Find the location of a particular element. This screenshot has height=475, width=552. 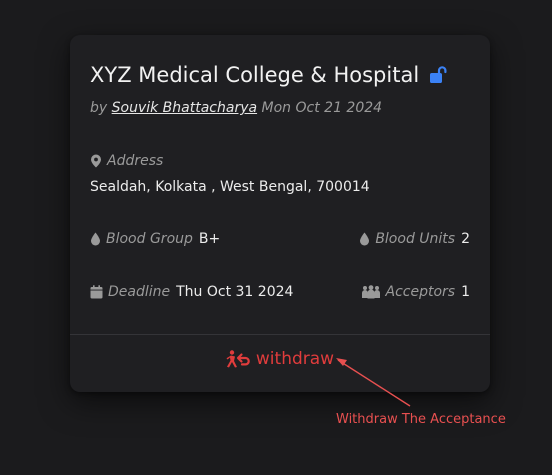

by-prefix: by is located at coordinates (99, 108).